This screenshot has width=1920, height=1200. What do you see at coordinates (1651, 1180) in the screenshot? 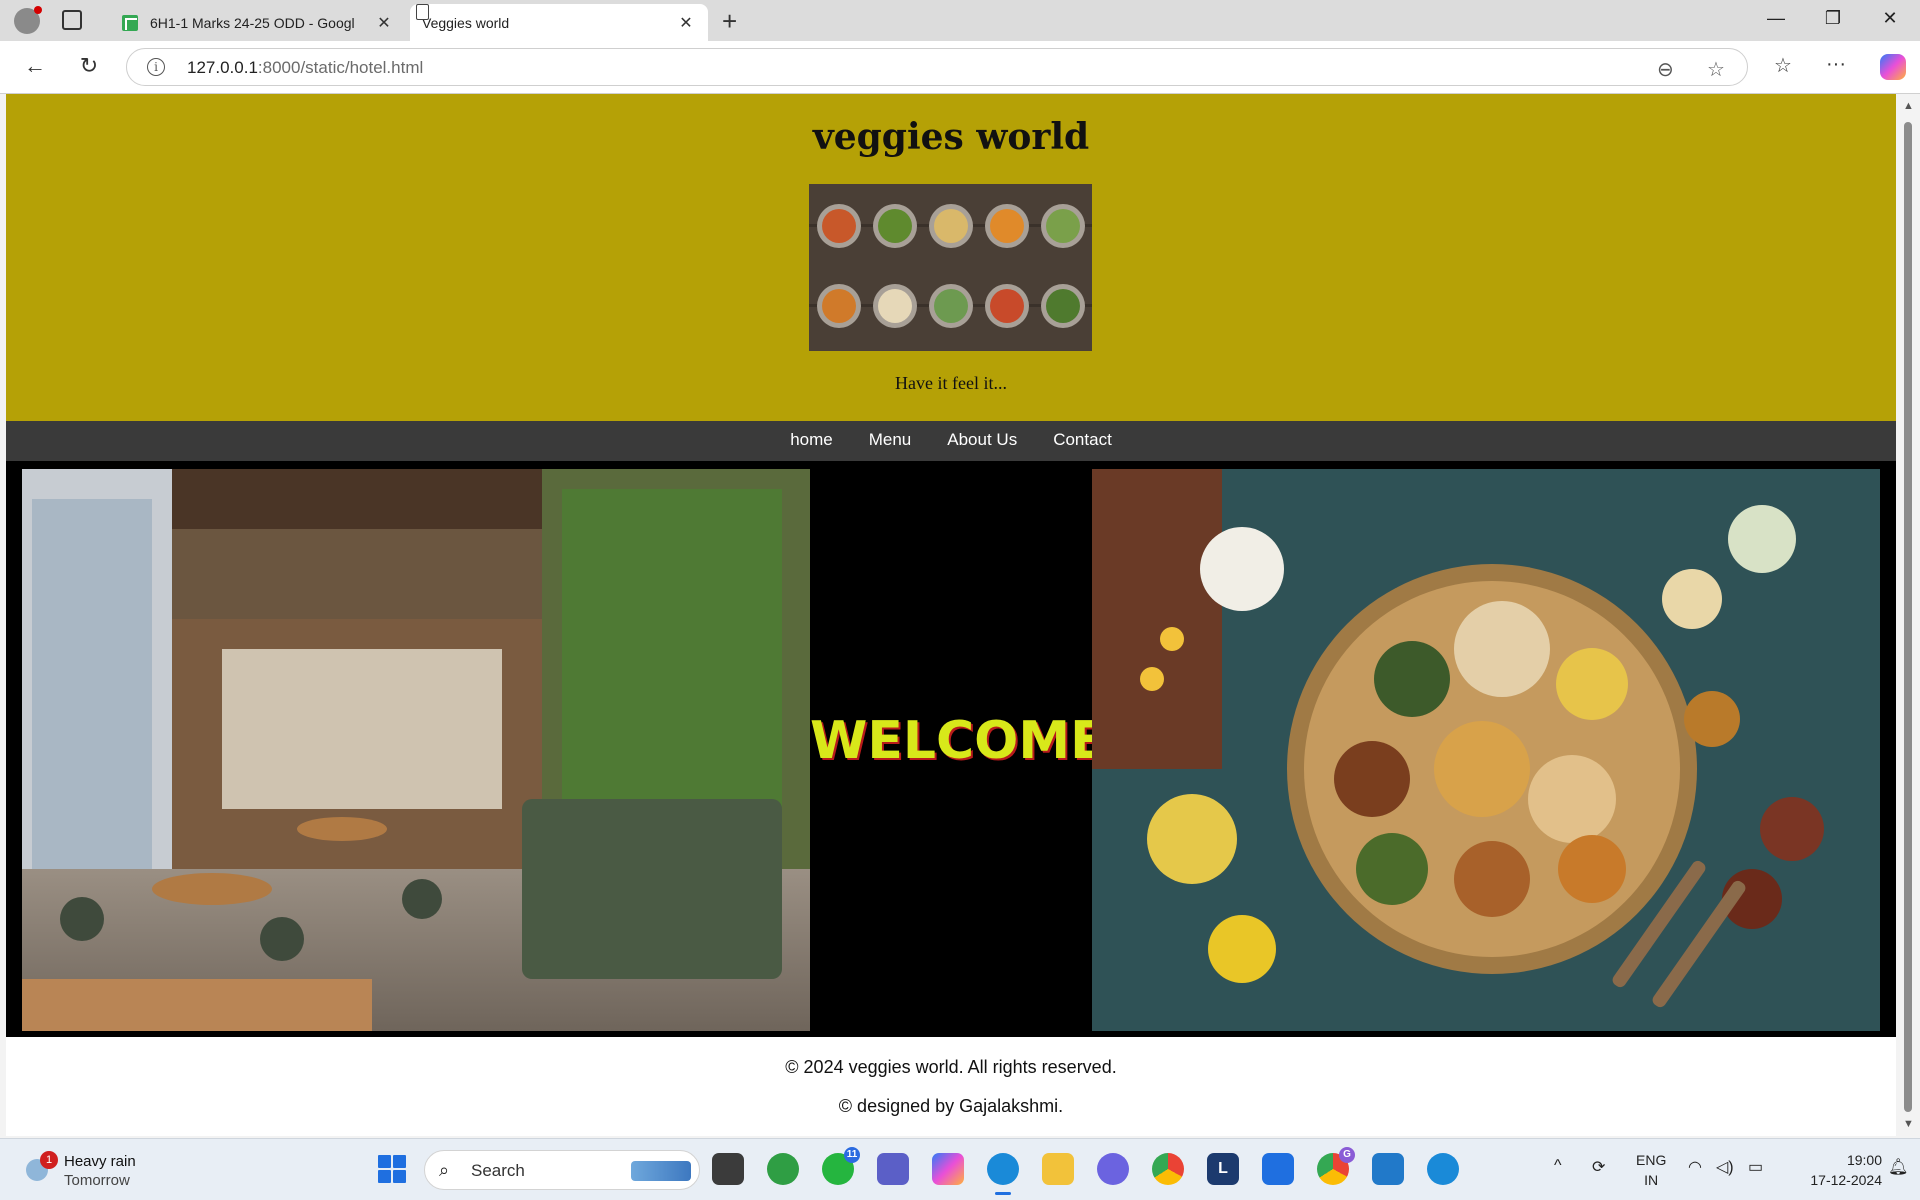
I see `region-code: IN` at bounding box center [1651, 1180].